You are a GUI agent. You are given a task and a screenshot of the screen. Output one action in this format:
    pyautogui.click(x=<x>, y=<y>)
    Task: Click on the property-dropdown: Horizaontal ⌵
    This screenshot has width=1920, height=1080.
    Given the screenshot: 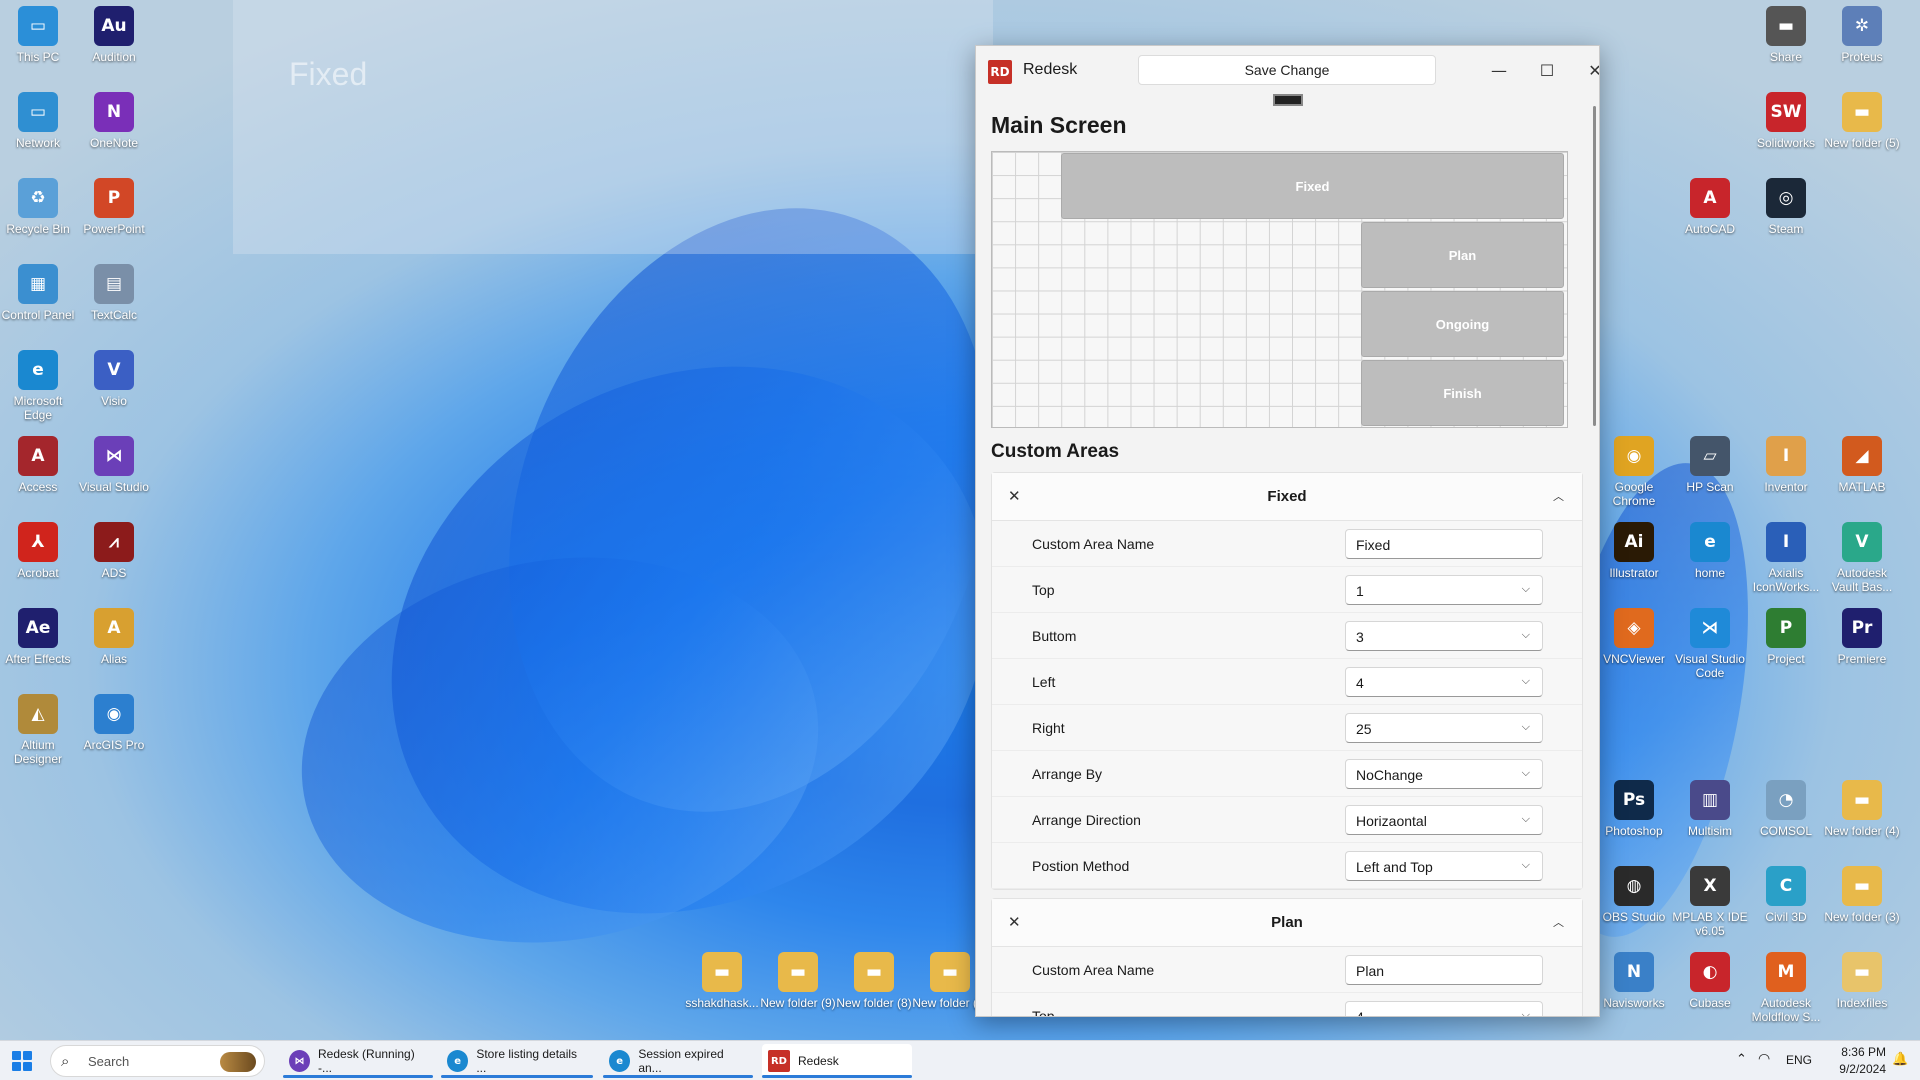 What is the action you would take?
    pyautogui.click(x=1444, y=820)
    